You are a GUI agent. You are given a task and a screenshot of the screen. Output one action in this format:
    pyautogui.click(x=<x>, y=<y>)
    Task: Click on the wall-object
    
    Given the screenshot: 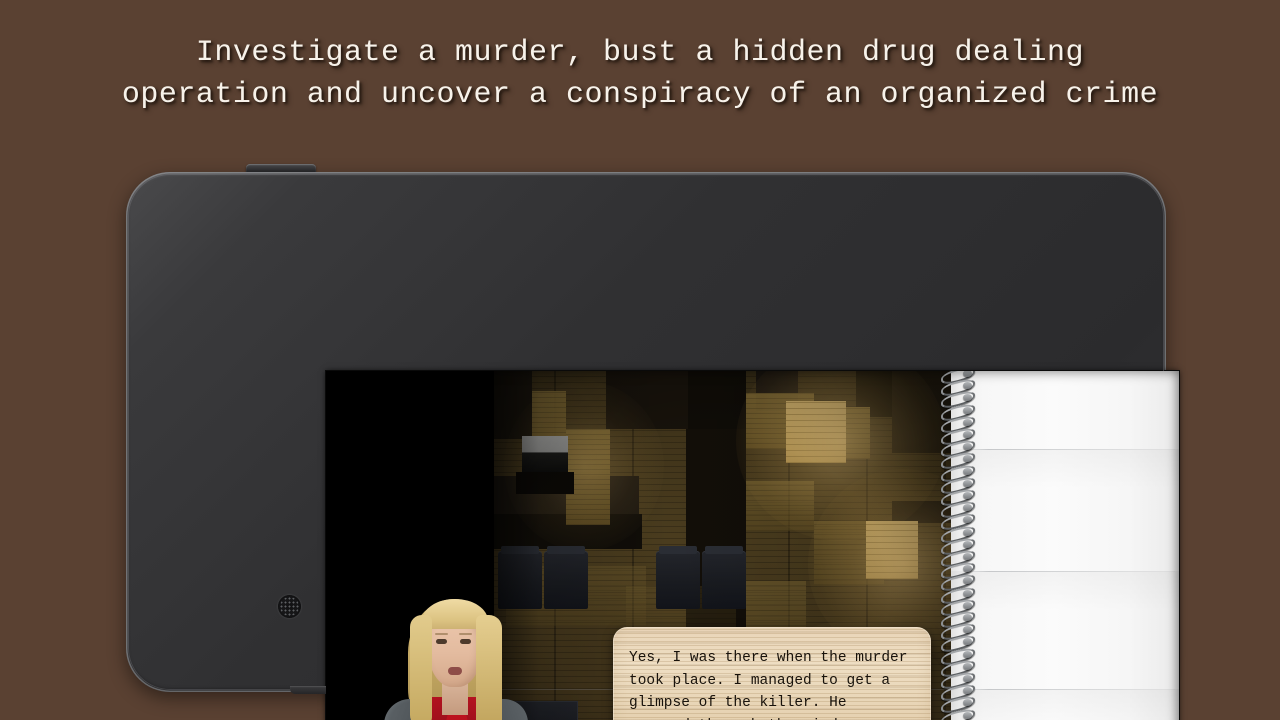 What is the action you would take?
    pyautogui.click(x=545, y=465)
    